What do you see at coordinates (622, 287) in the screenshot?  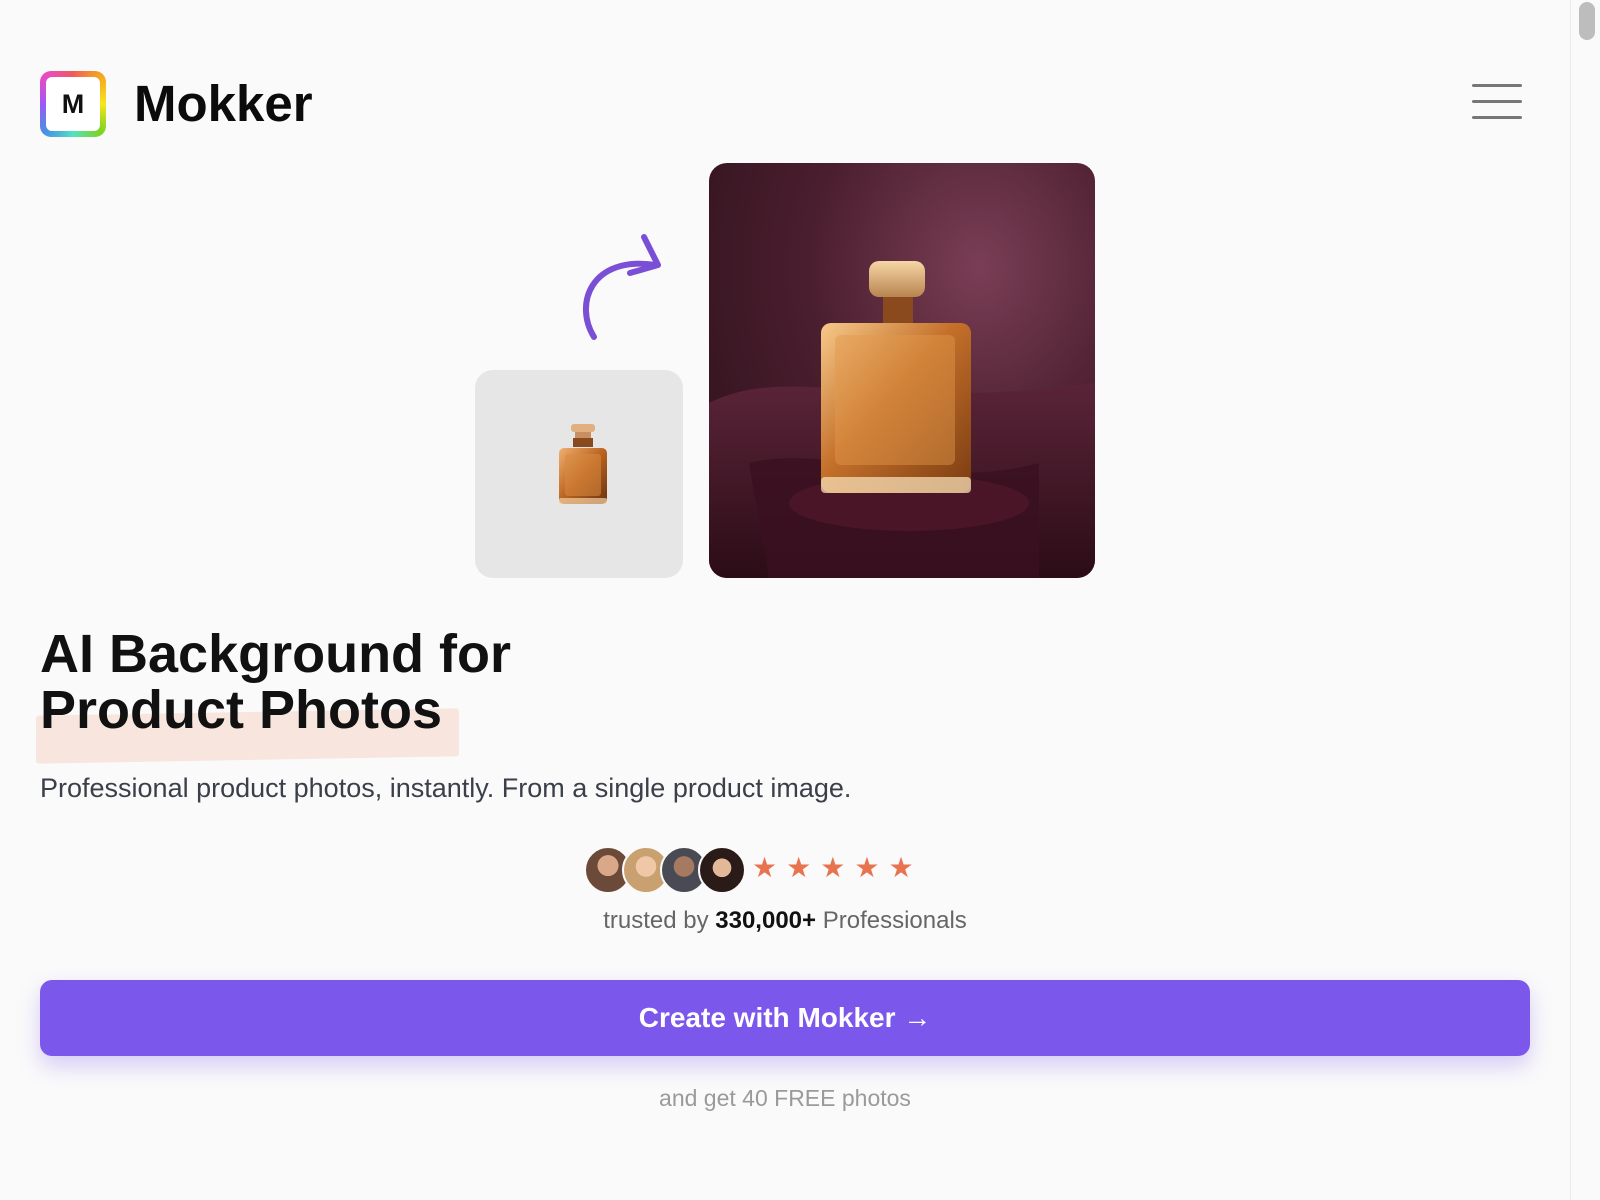 I see `curved-arrow-icon` at bounding box center [622, 287].